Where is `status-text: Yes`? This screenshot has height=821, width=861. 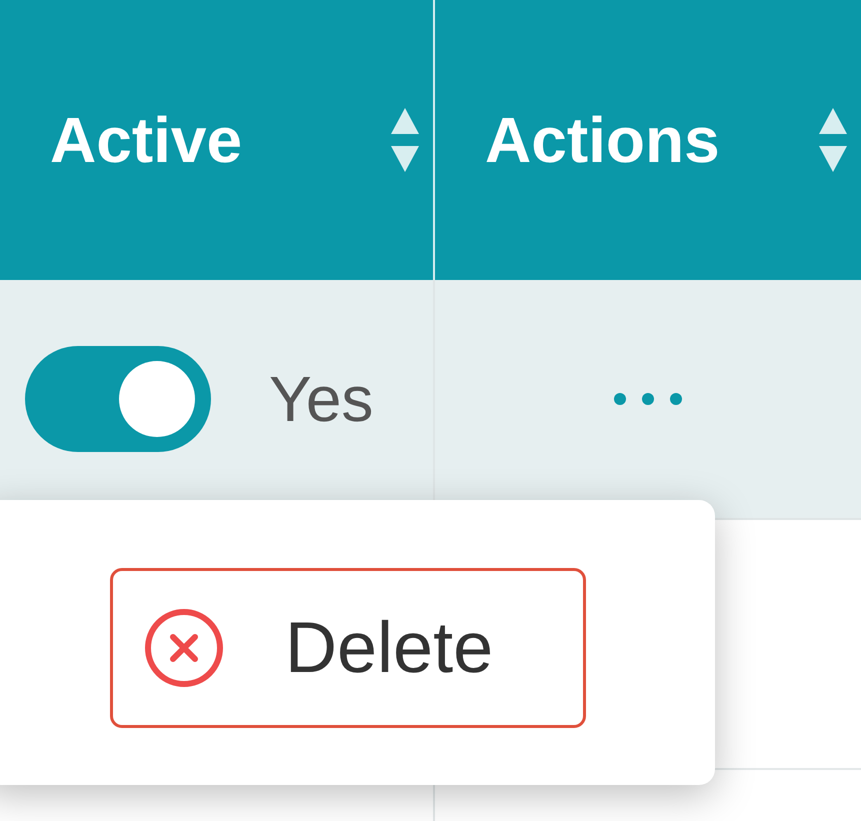 status-text: Yes is located at coordinates (321, 399).